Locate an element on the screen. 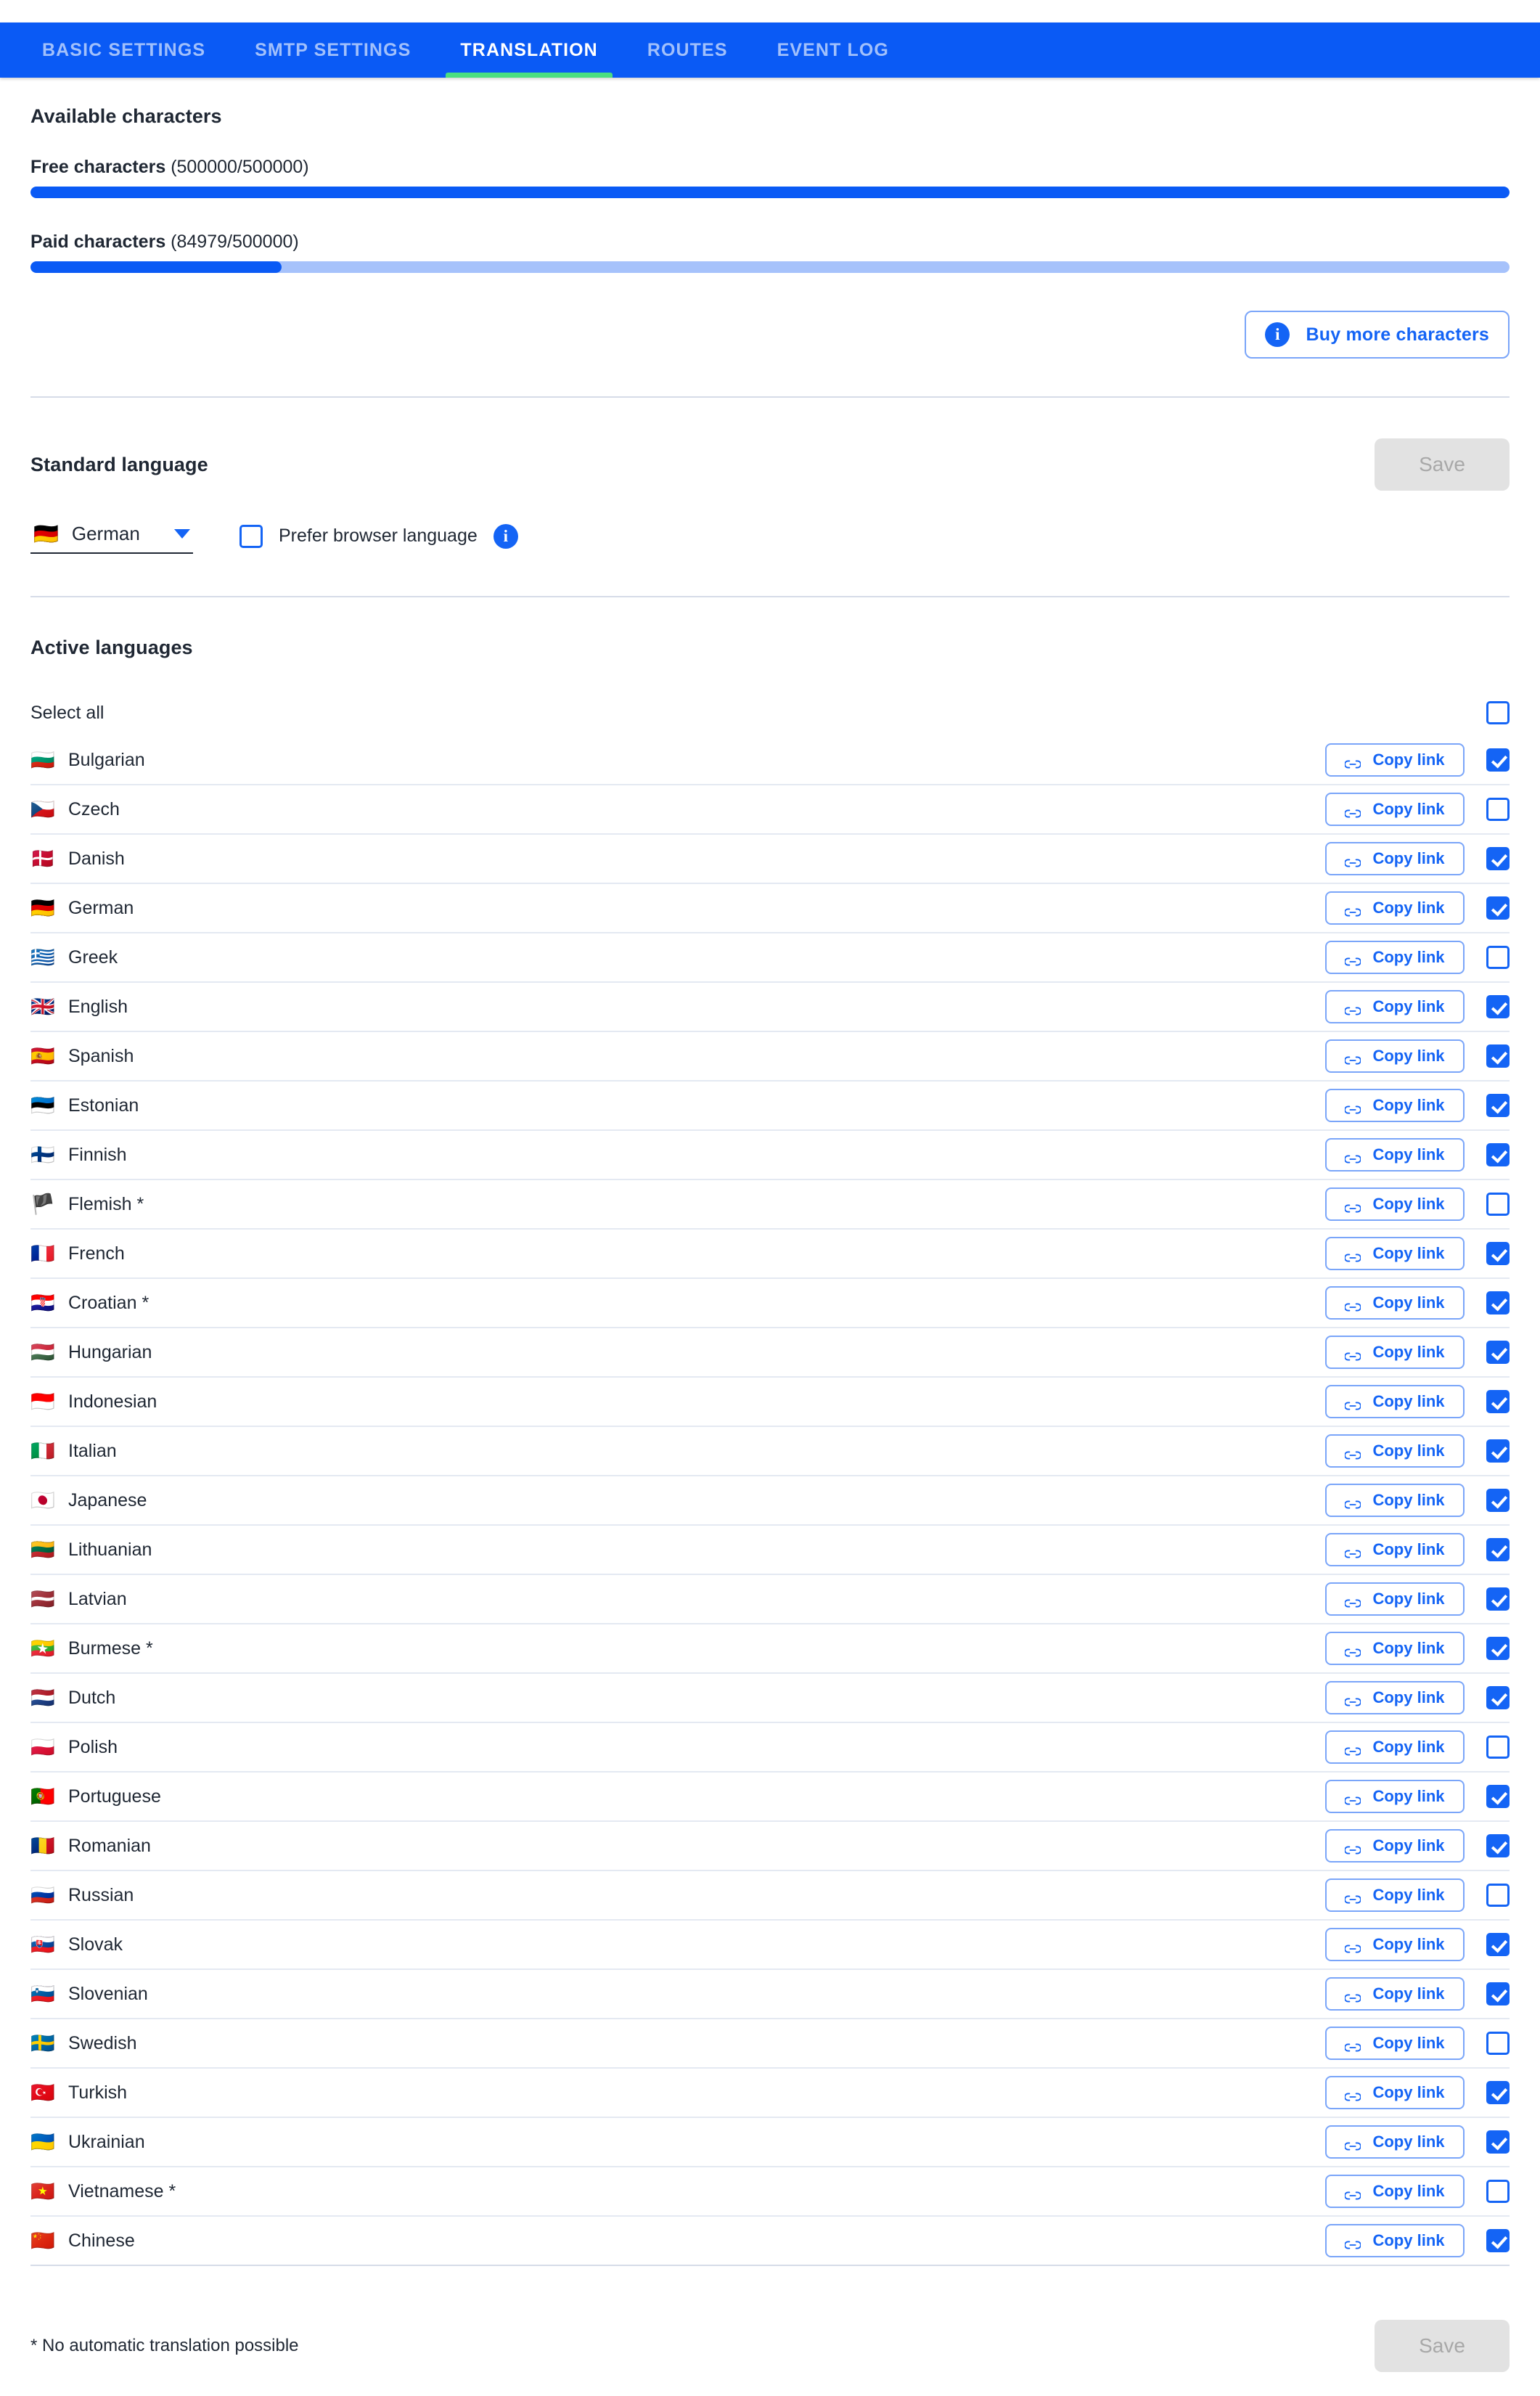  language-row: 🇻🇳 Vietnamese * Copy link is located at coordinates (770, 2192).